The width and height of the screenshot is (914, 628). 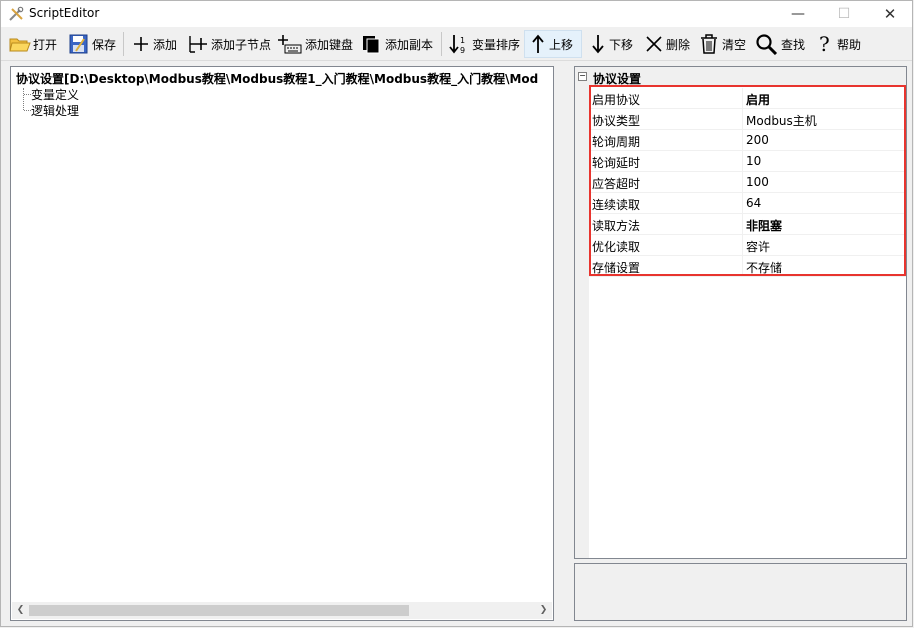 What do you see at coordinates (780, 44) in the screenshot?
I see `find-button: 查找` at bounding box center [780, 44].